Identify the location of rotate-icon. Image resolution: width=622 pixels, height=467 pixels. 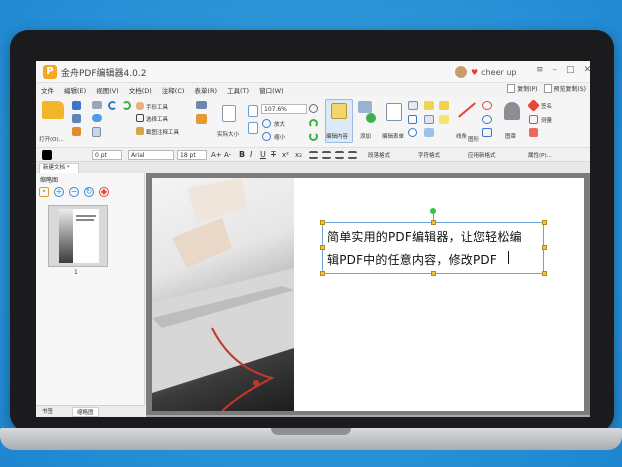
(313, 123).